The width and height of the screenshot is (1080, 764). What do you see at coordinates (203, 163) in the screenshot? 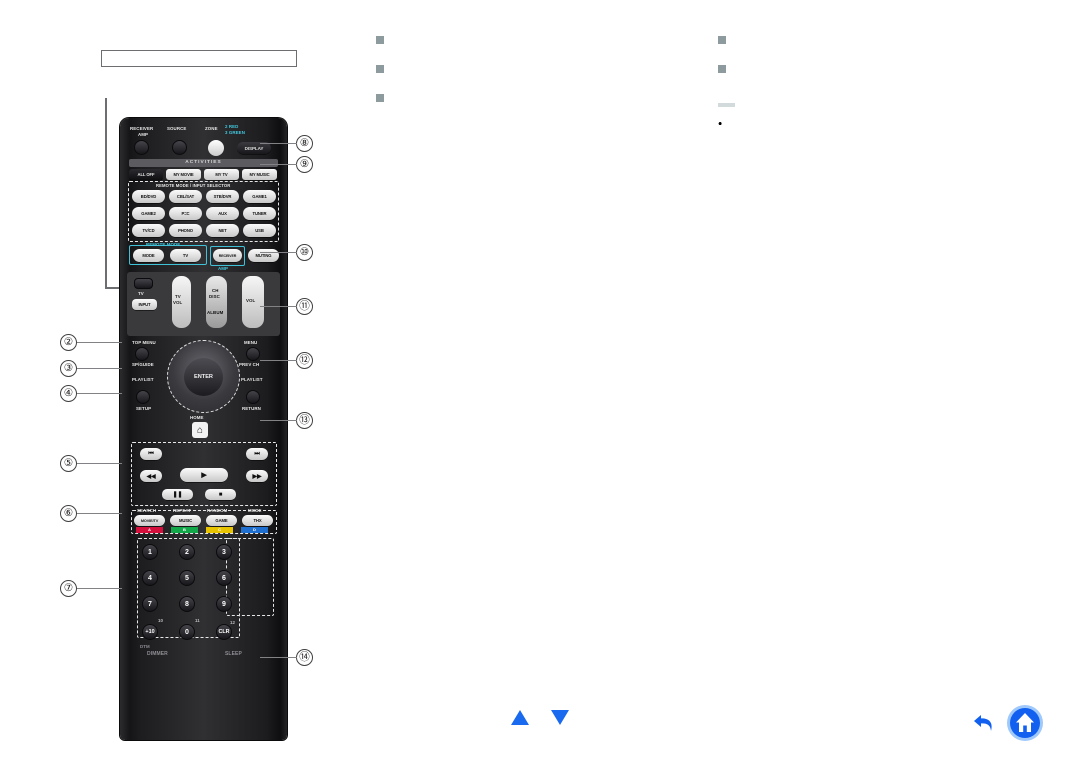
I see `remote-label-activities: ACTIVITIES` at bounding box center [203, 163].